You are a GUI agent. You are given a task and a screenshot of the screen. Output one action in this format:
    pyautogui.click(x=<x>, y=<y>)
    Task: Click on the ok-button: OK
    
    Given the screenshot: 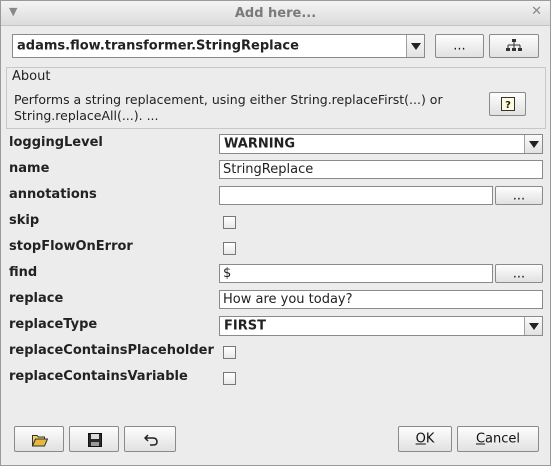 What is the action you would take?
    pyautogui.click(x=425, y=439)
    